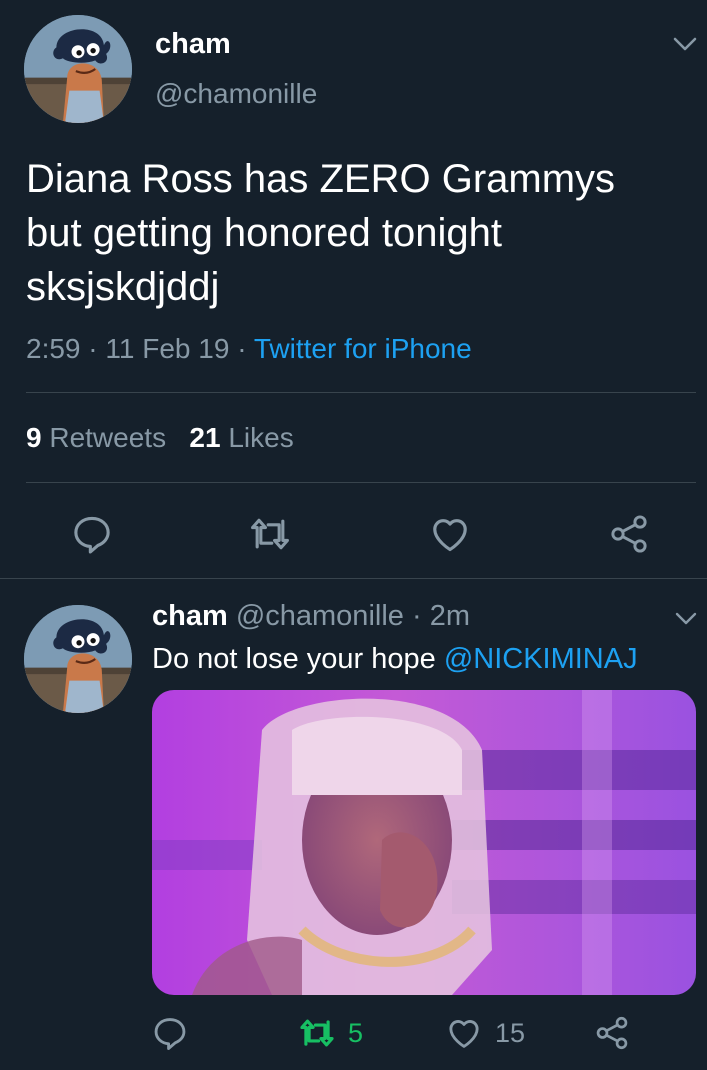 Image resolution: width=707 pixels, height=1070 pixels. Describe the element at coordinates (167, 348) in the screenshot. I see `tweet-date: 11 Feb 19` at that location.